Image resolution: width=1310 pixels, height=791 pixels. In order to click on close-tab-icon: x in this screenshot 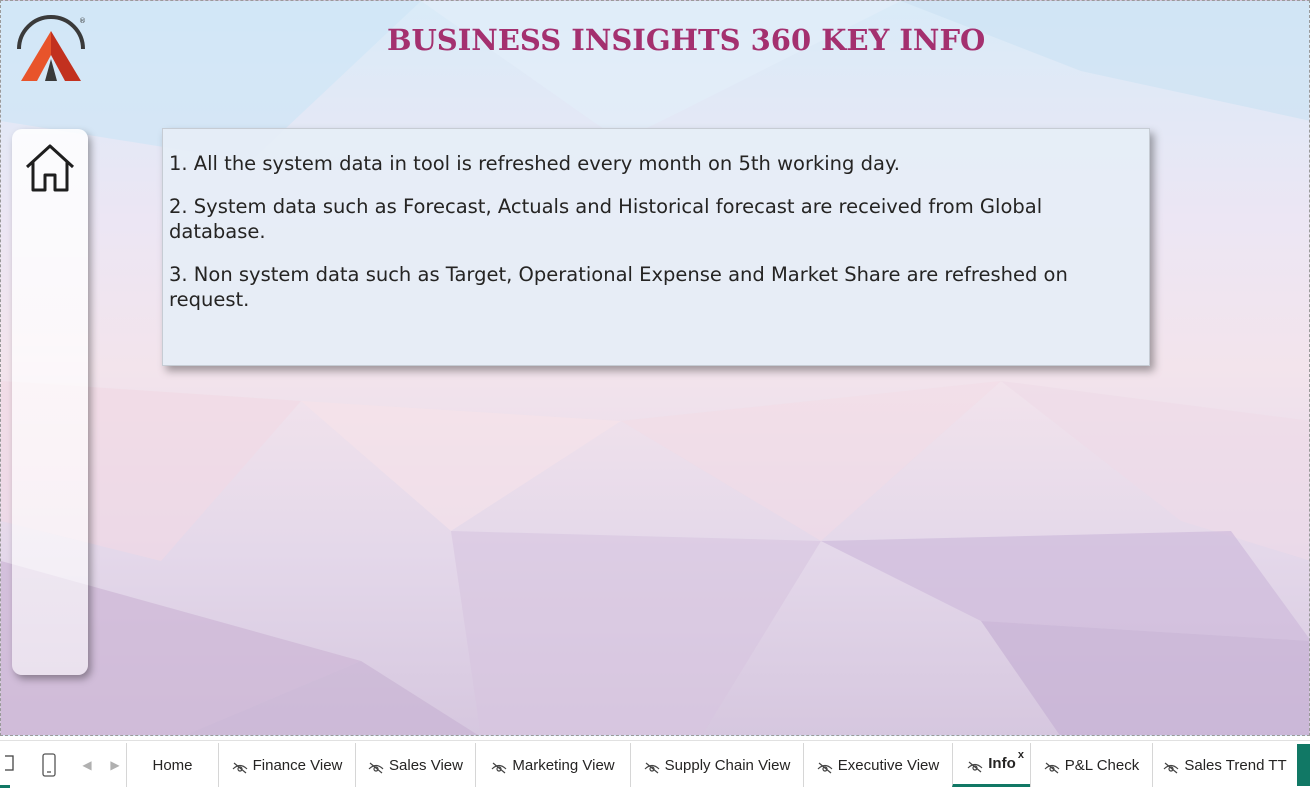, I will do `click(1021, 755)`.